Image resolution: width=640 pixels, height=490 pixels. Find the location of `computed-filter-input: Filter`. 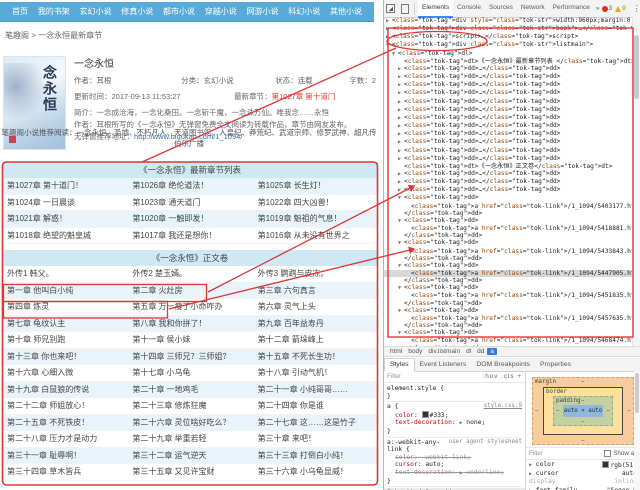

computed-filter-input: Filter is located at coordinates (536, 453).